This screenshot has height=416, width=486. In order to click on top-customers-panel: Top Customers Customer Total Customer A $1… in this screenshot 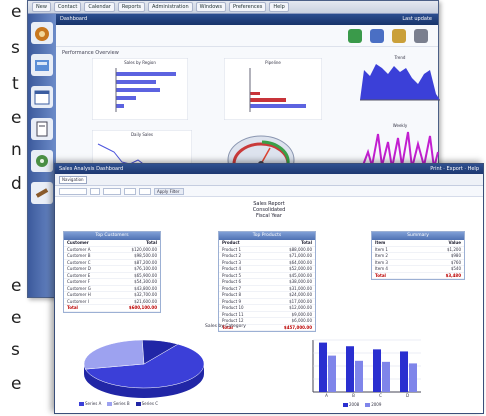, I will do `click(112, 272)`.